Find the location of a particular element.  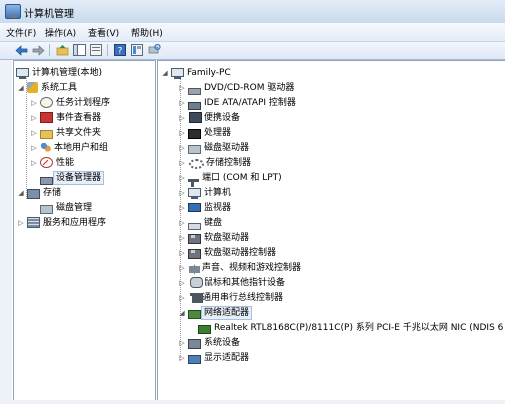

device-category-floppy: ▷ 软盘驱动器 is located at coordinates (213, 237).